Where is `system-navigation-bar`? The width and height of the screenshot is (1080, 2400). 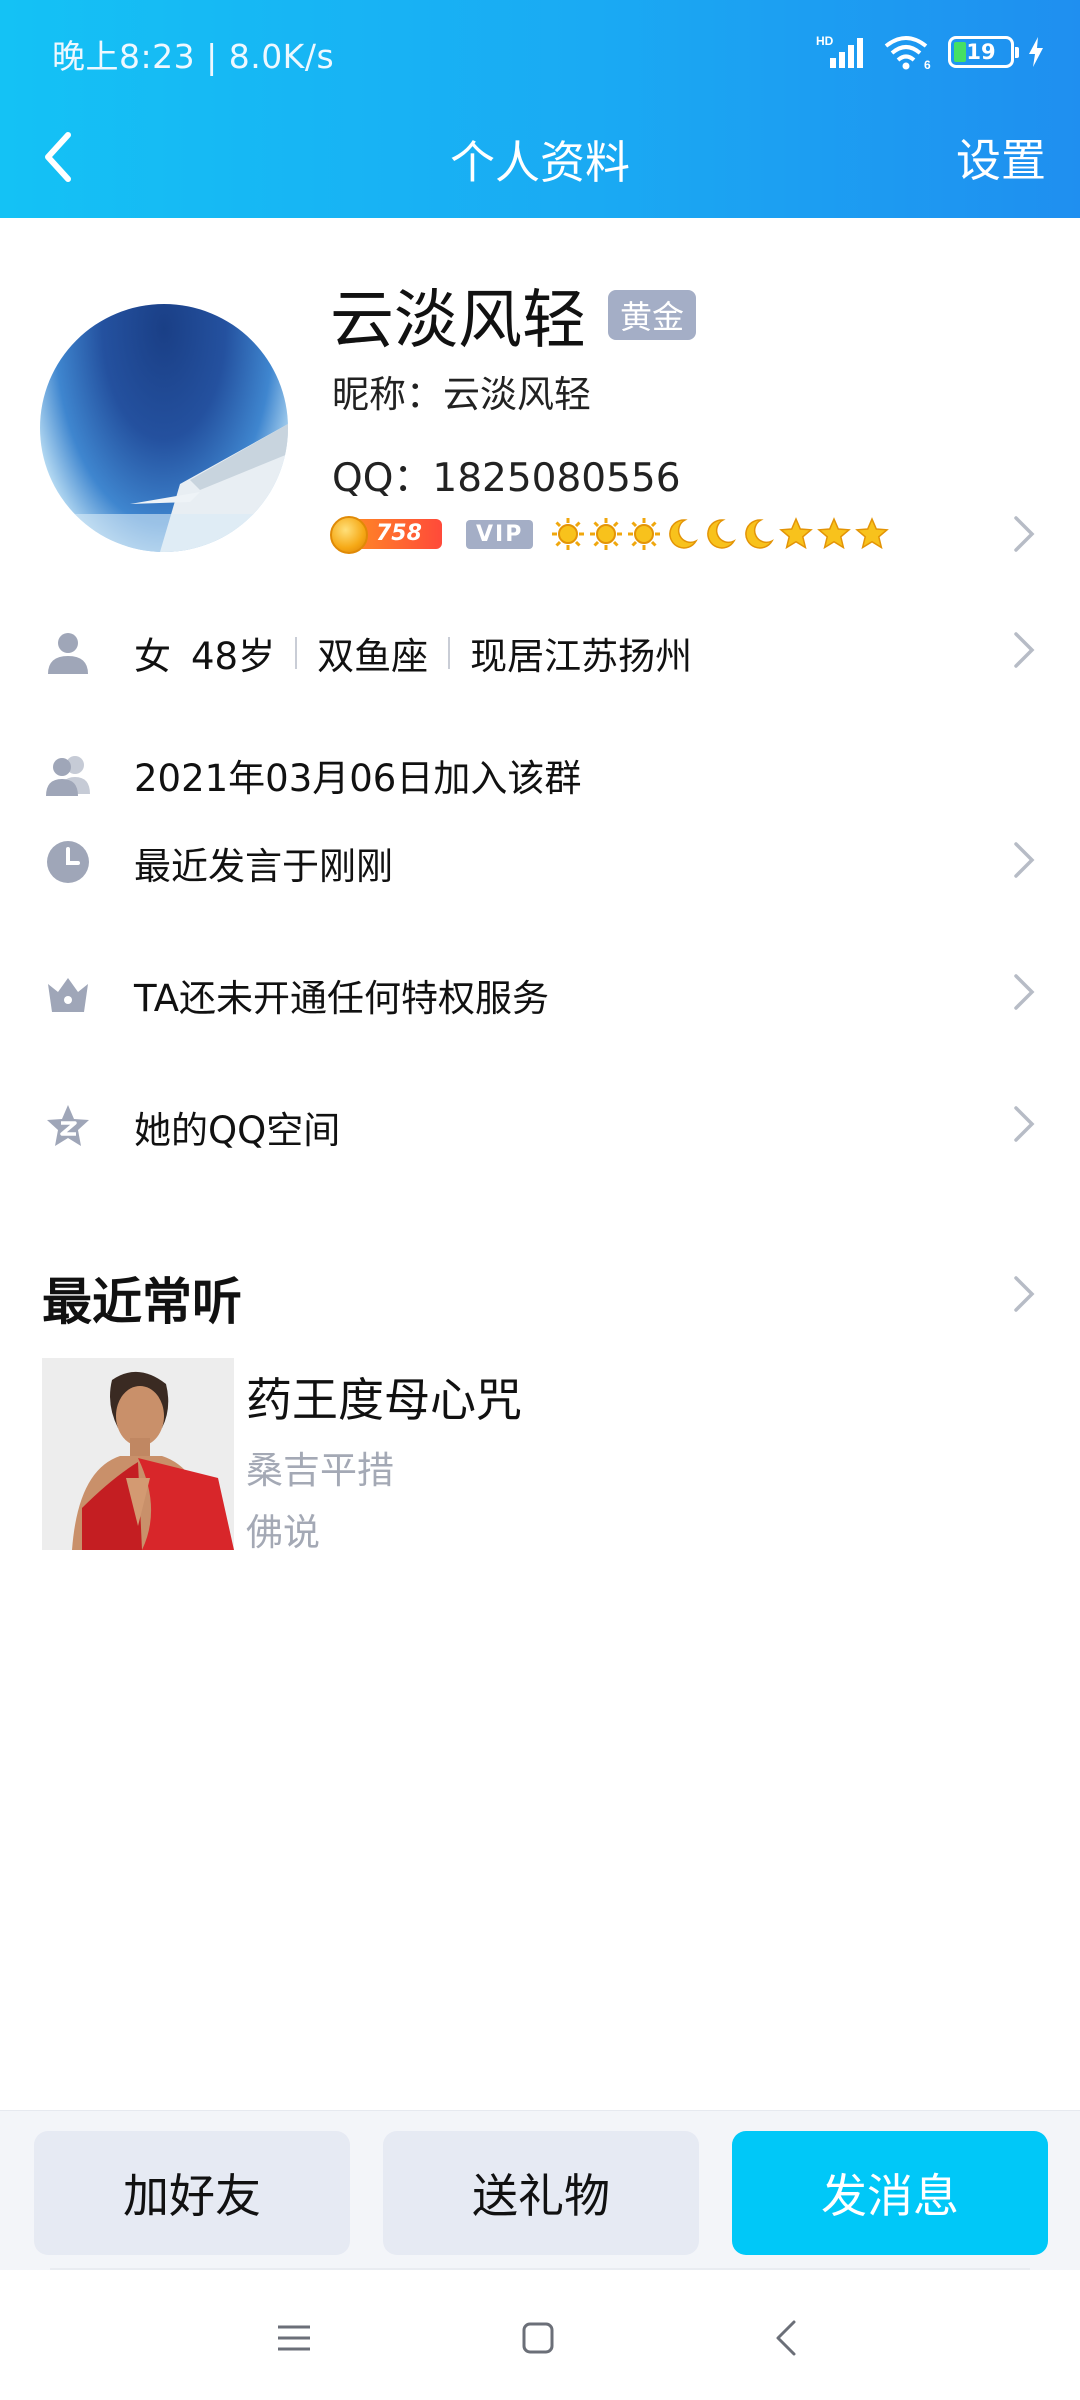
system-navigation-bar is located at coordinates (540, 2336).